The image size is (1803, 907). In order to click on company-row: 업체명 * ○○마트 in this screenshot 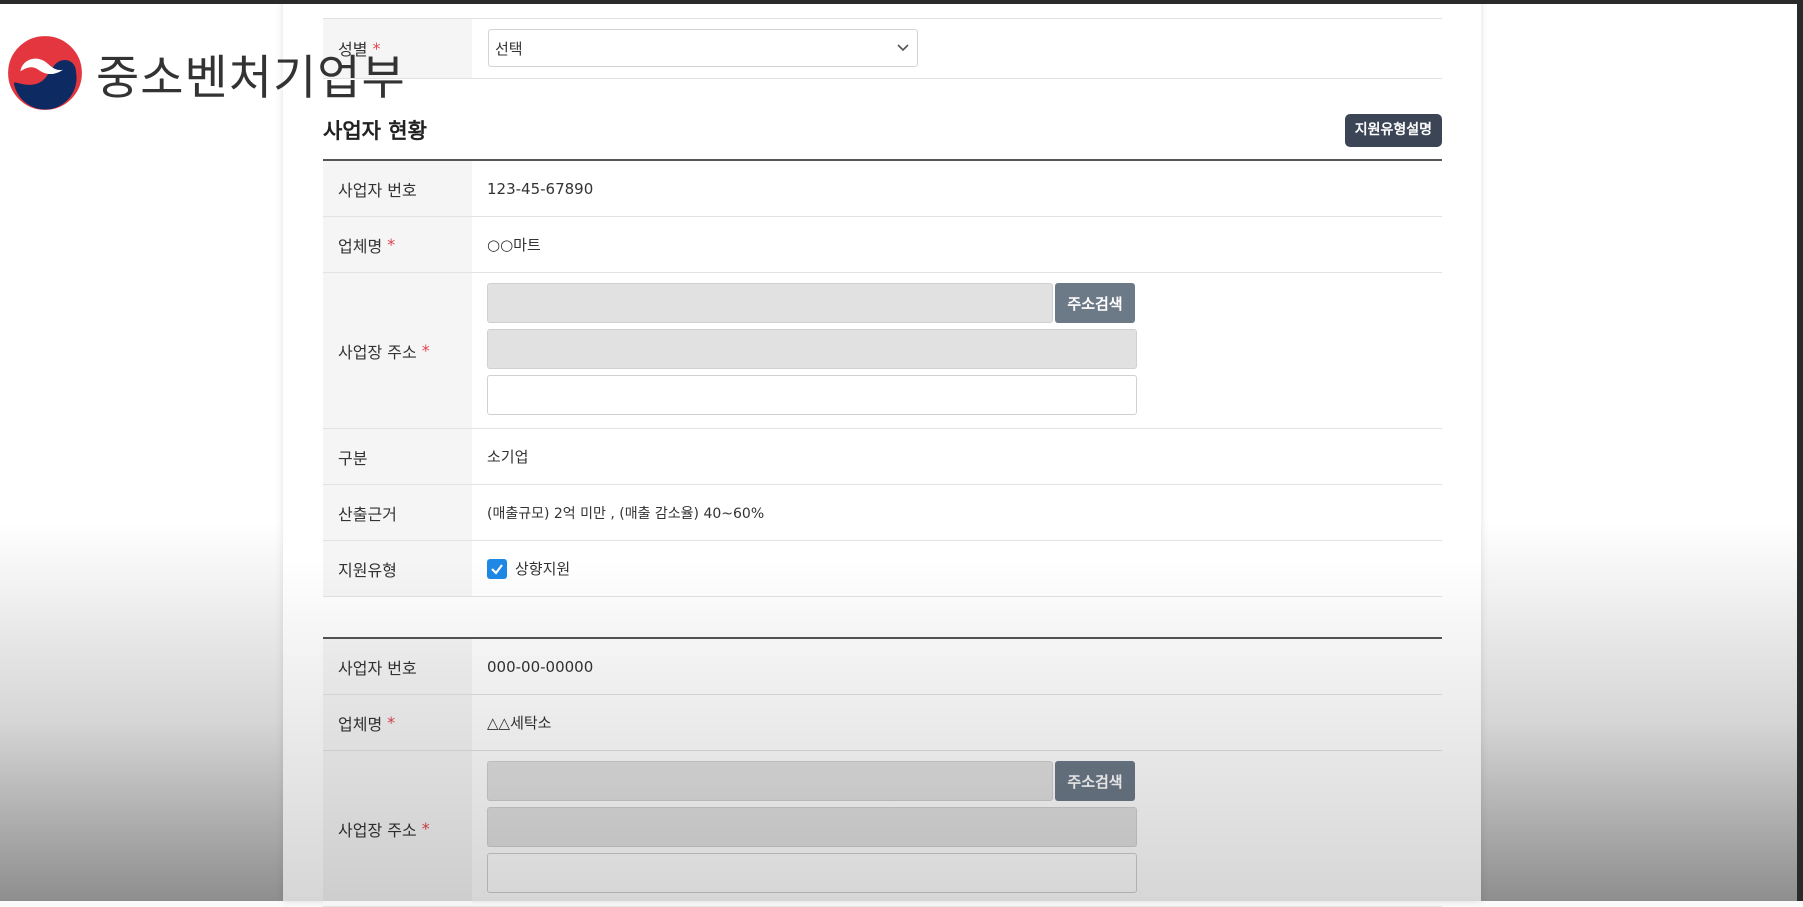, I will do `click(882, 245)`.